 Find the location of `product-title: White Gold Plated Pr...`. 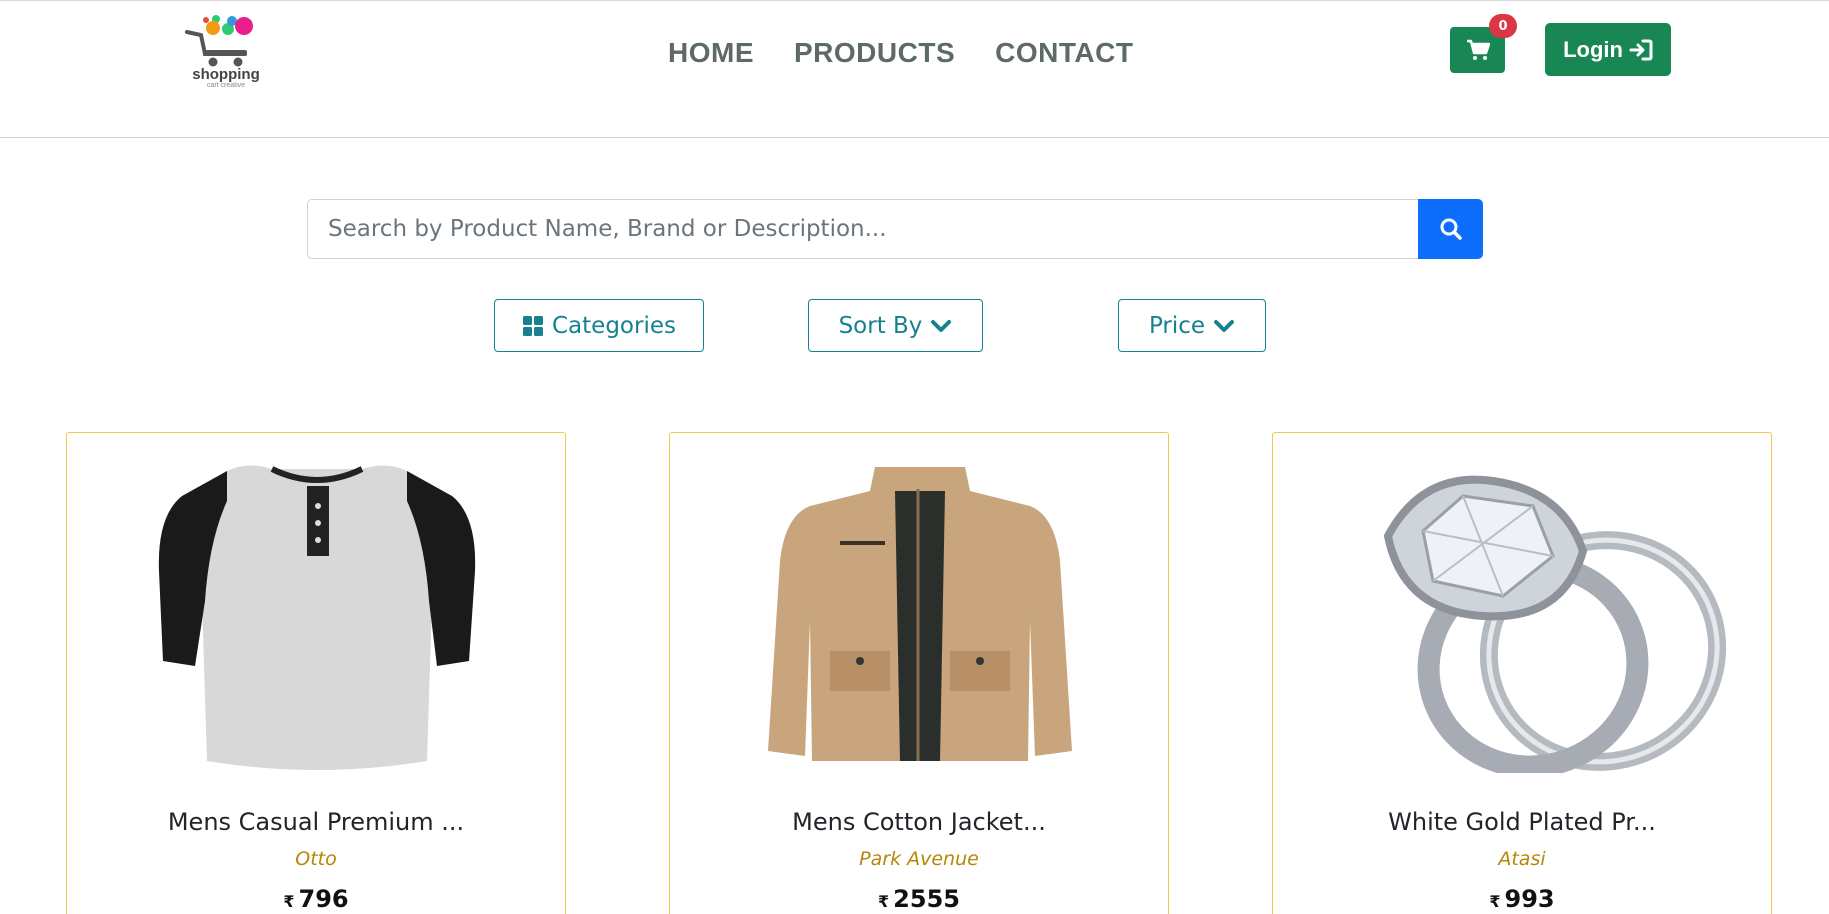

product-title: White Gold Plated Pr... is located at coordinates (1522, 822).